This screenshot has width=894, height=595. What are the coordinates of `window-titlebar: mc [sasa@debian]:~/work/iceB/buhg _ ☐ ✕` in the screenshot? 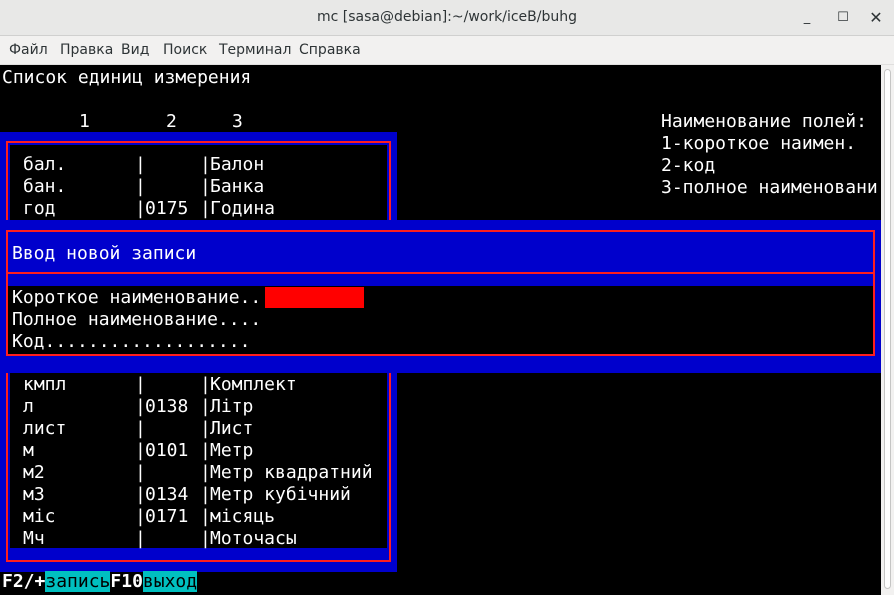 It's located at (447, 18).